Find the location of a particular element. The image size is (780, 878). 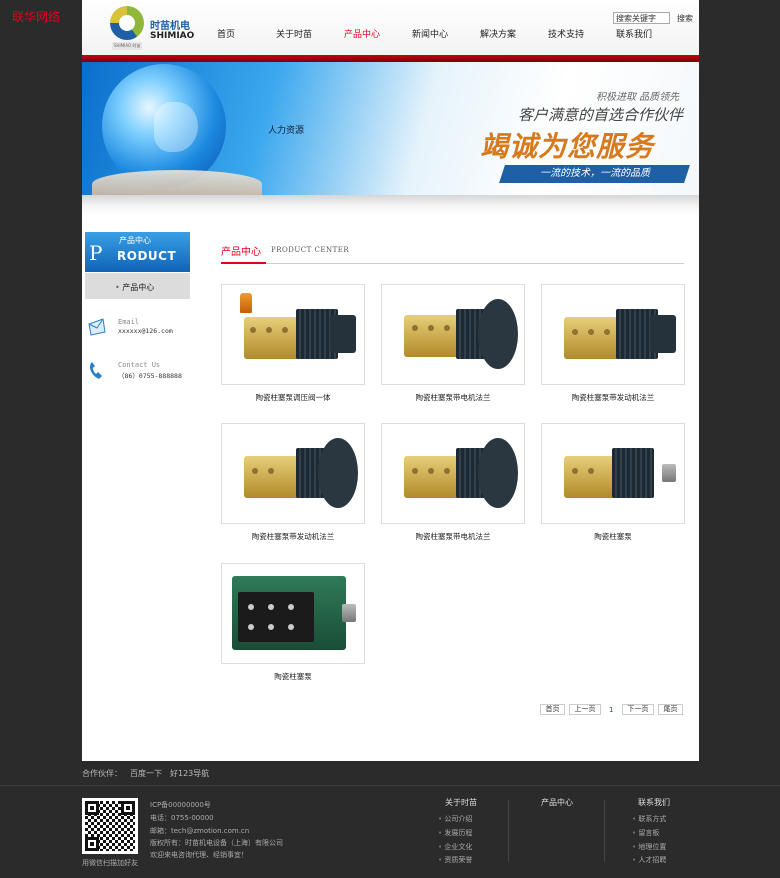

logo-cn: 时苗机电 is located at coordinates (170, 26).